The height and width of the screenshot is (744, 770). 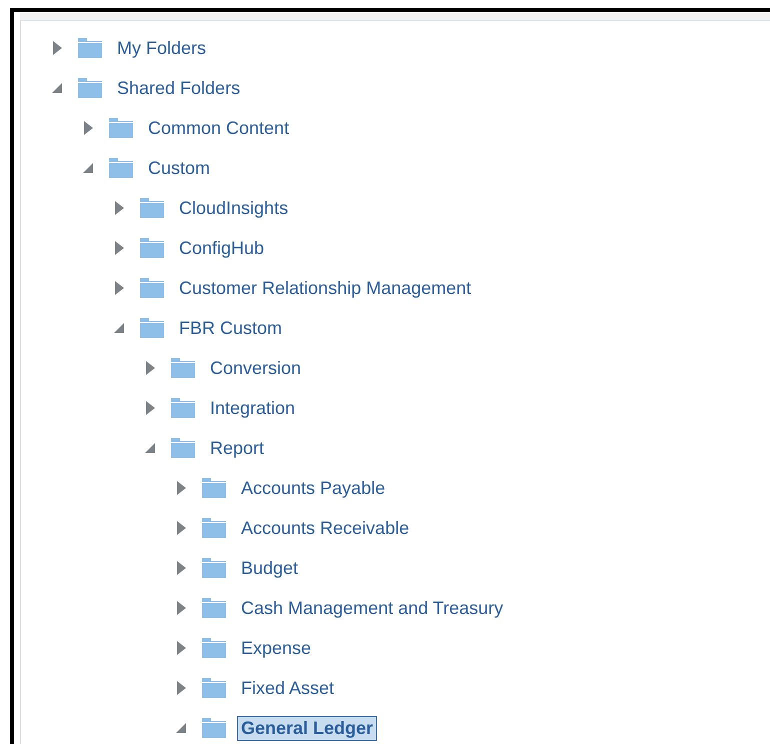 I want to click on tree-item: FBR Custom, so click(x=230, y=328).